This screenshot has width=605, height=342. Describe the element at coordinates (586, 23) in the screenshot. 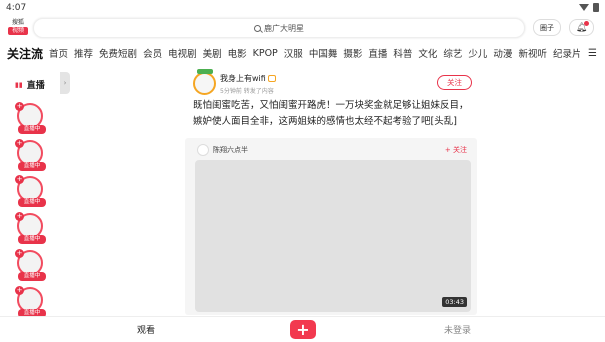

I see `notification-dot` at that location.